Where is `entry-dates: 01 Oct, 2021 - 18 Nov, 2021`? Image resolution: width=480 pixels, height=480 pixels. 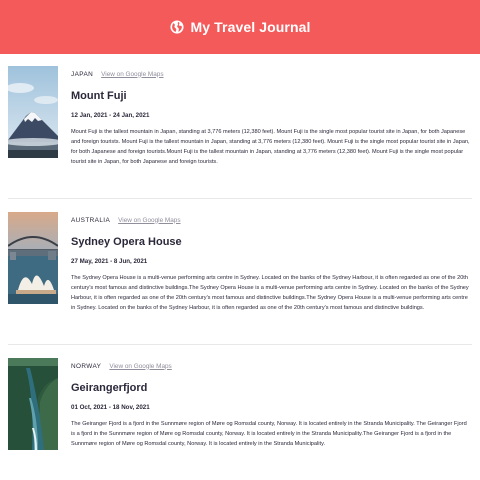
entry-dates: 01 Oct, 2021 - 18 Nov, 2021 is located at coordinates (110, 407).